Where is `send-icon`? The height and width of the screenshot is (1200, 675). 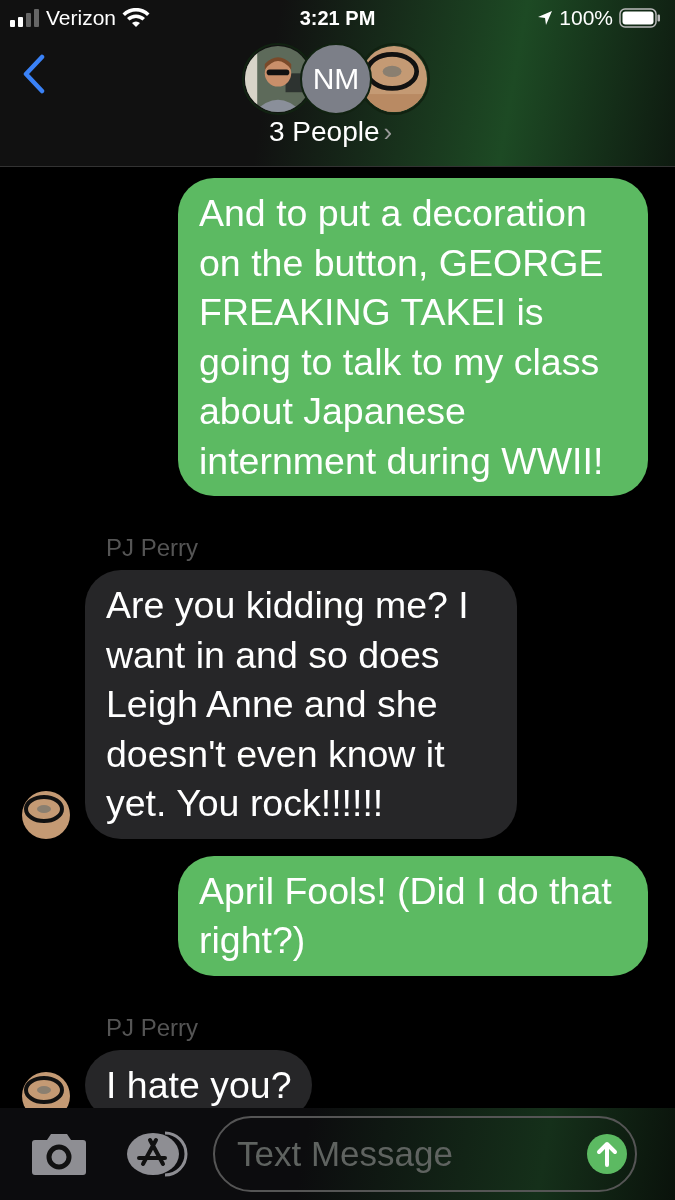
send-icon is located at coordinates (607, 1154).